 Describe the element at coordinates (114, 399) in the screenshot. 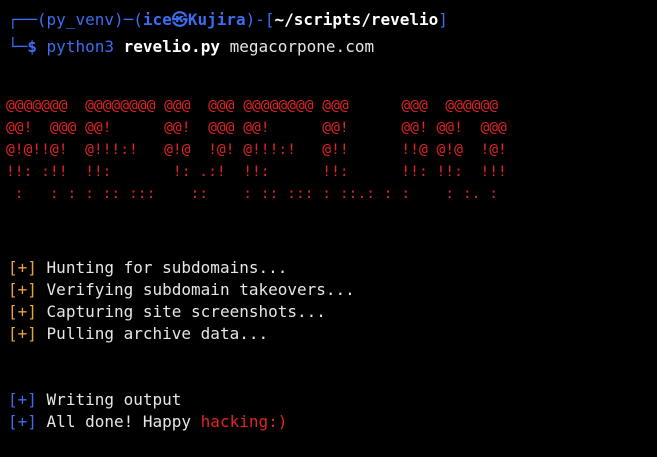

I see `final-text: Writing output` at that location.